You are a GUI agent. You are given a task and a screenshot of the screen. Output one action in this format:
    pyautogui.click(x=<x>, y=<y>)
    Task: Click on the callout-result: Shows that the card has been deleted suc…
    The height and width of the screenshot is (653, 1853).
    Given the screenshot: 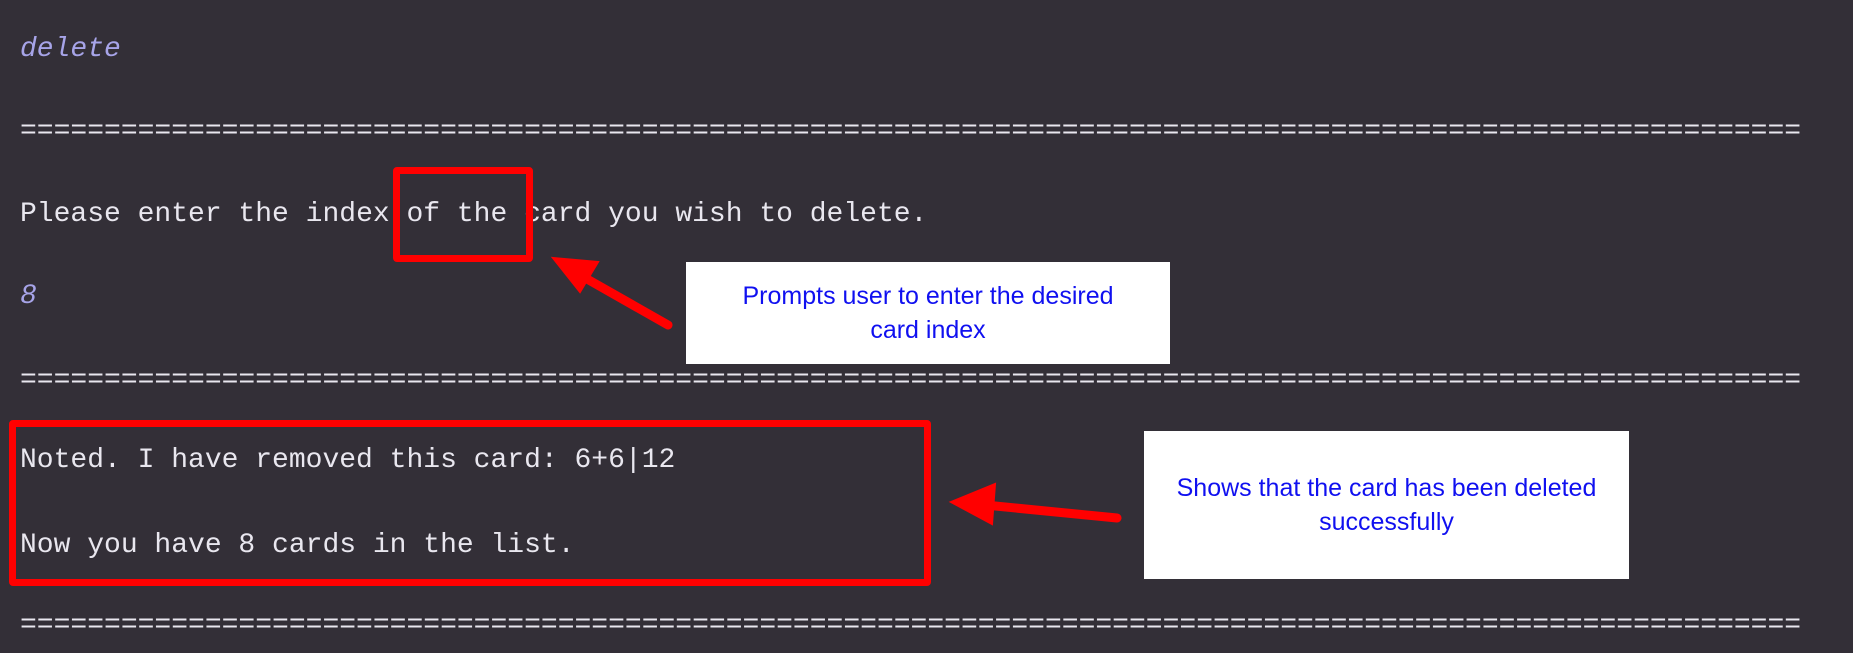 What is the action you would take?
    pyautogui.click(x=1386, y=505)
    